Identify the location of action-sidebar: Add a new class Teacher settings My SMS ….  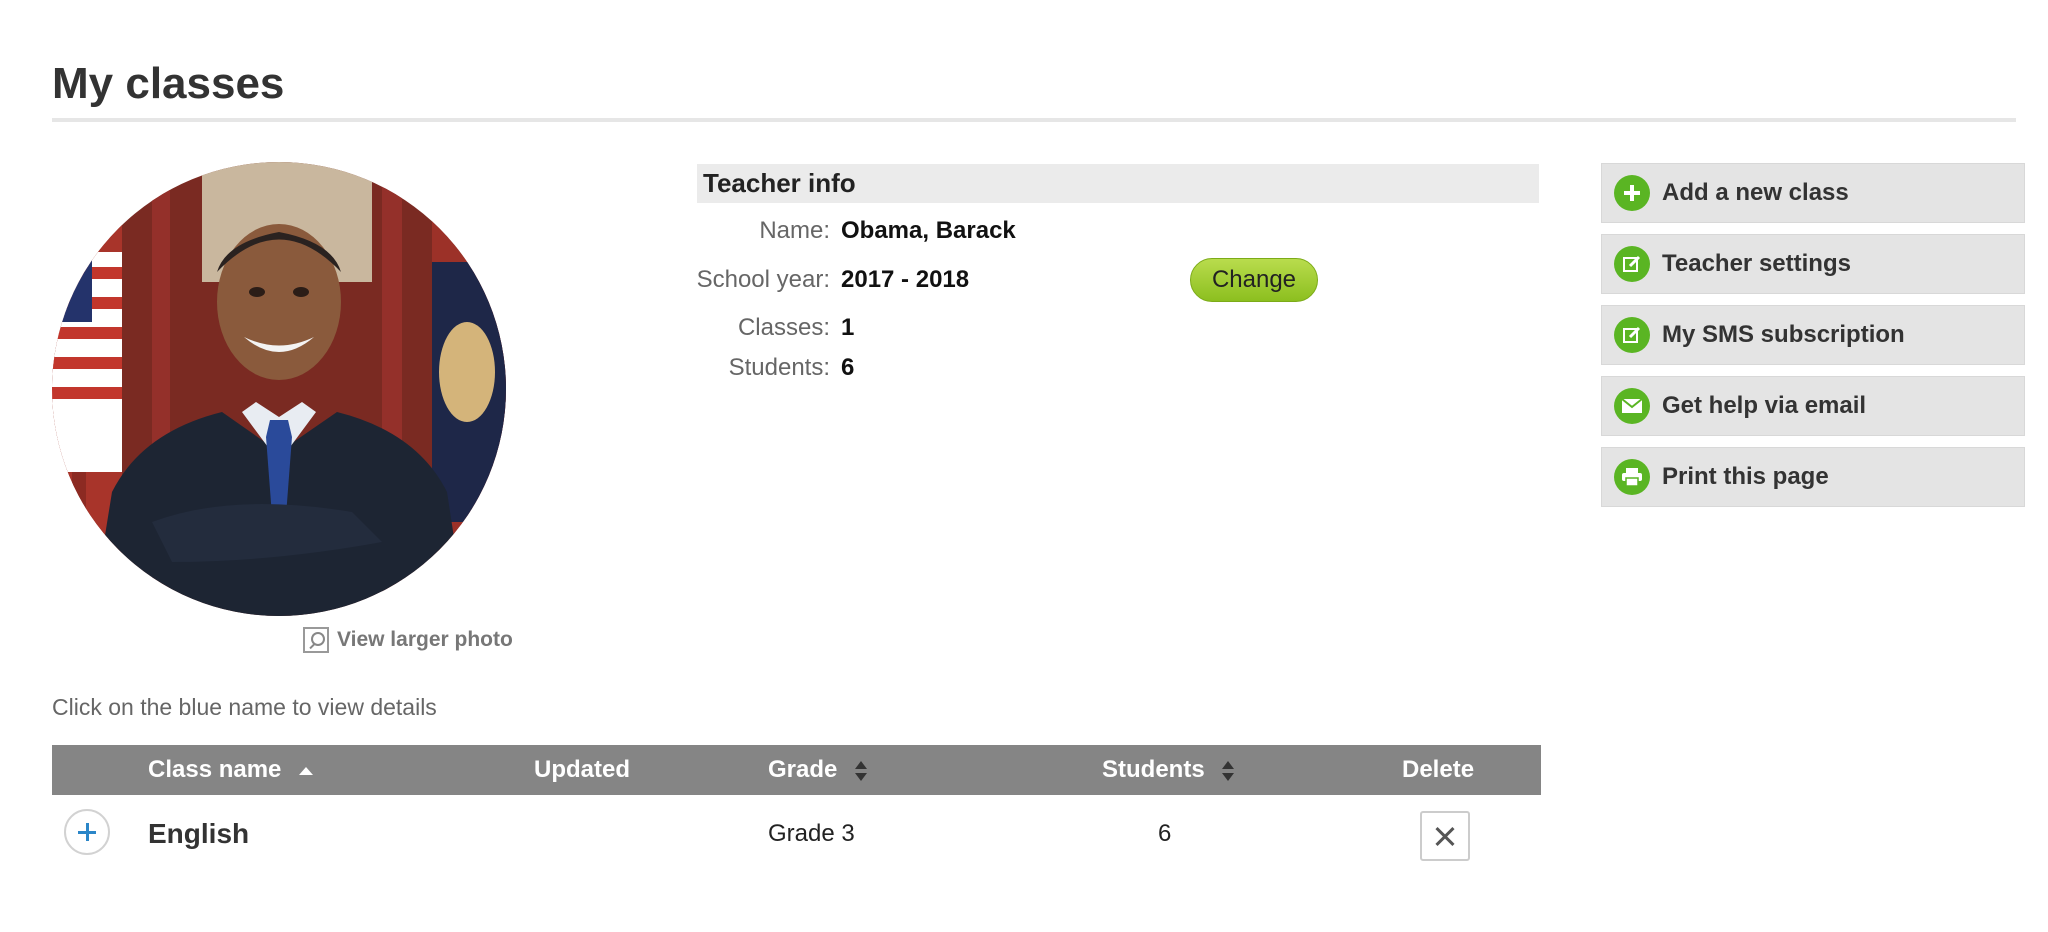
(1813, 340).